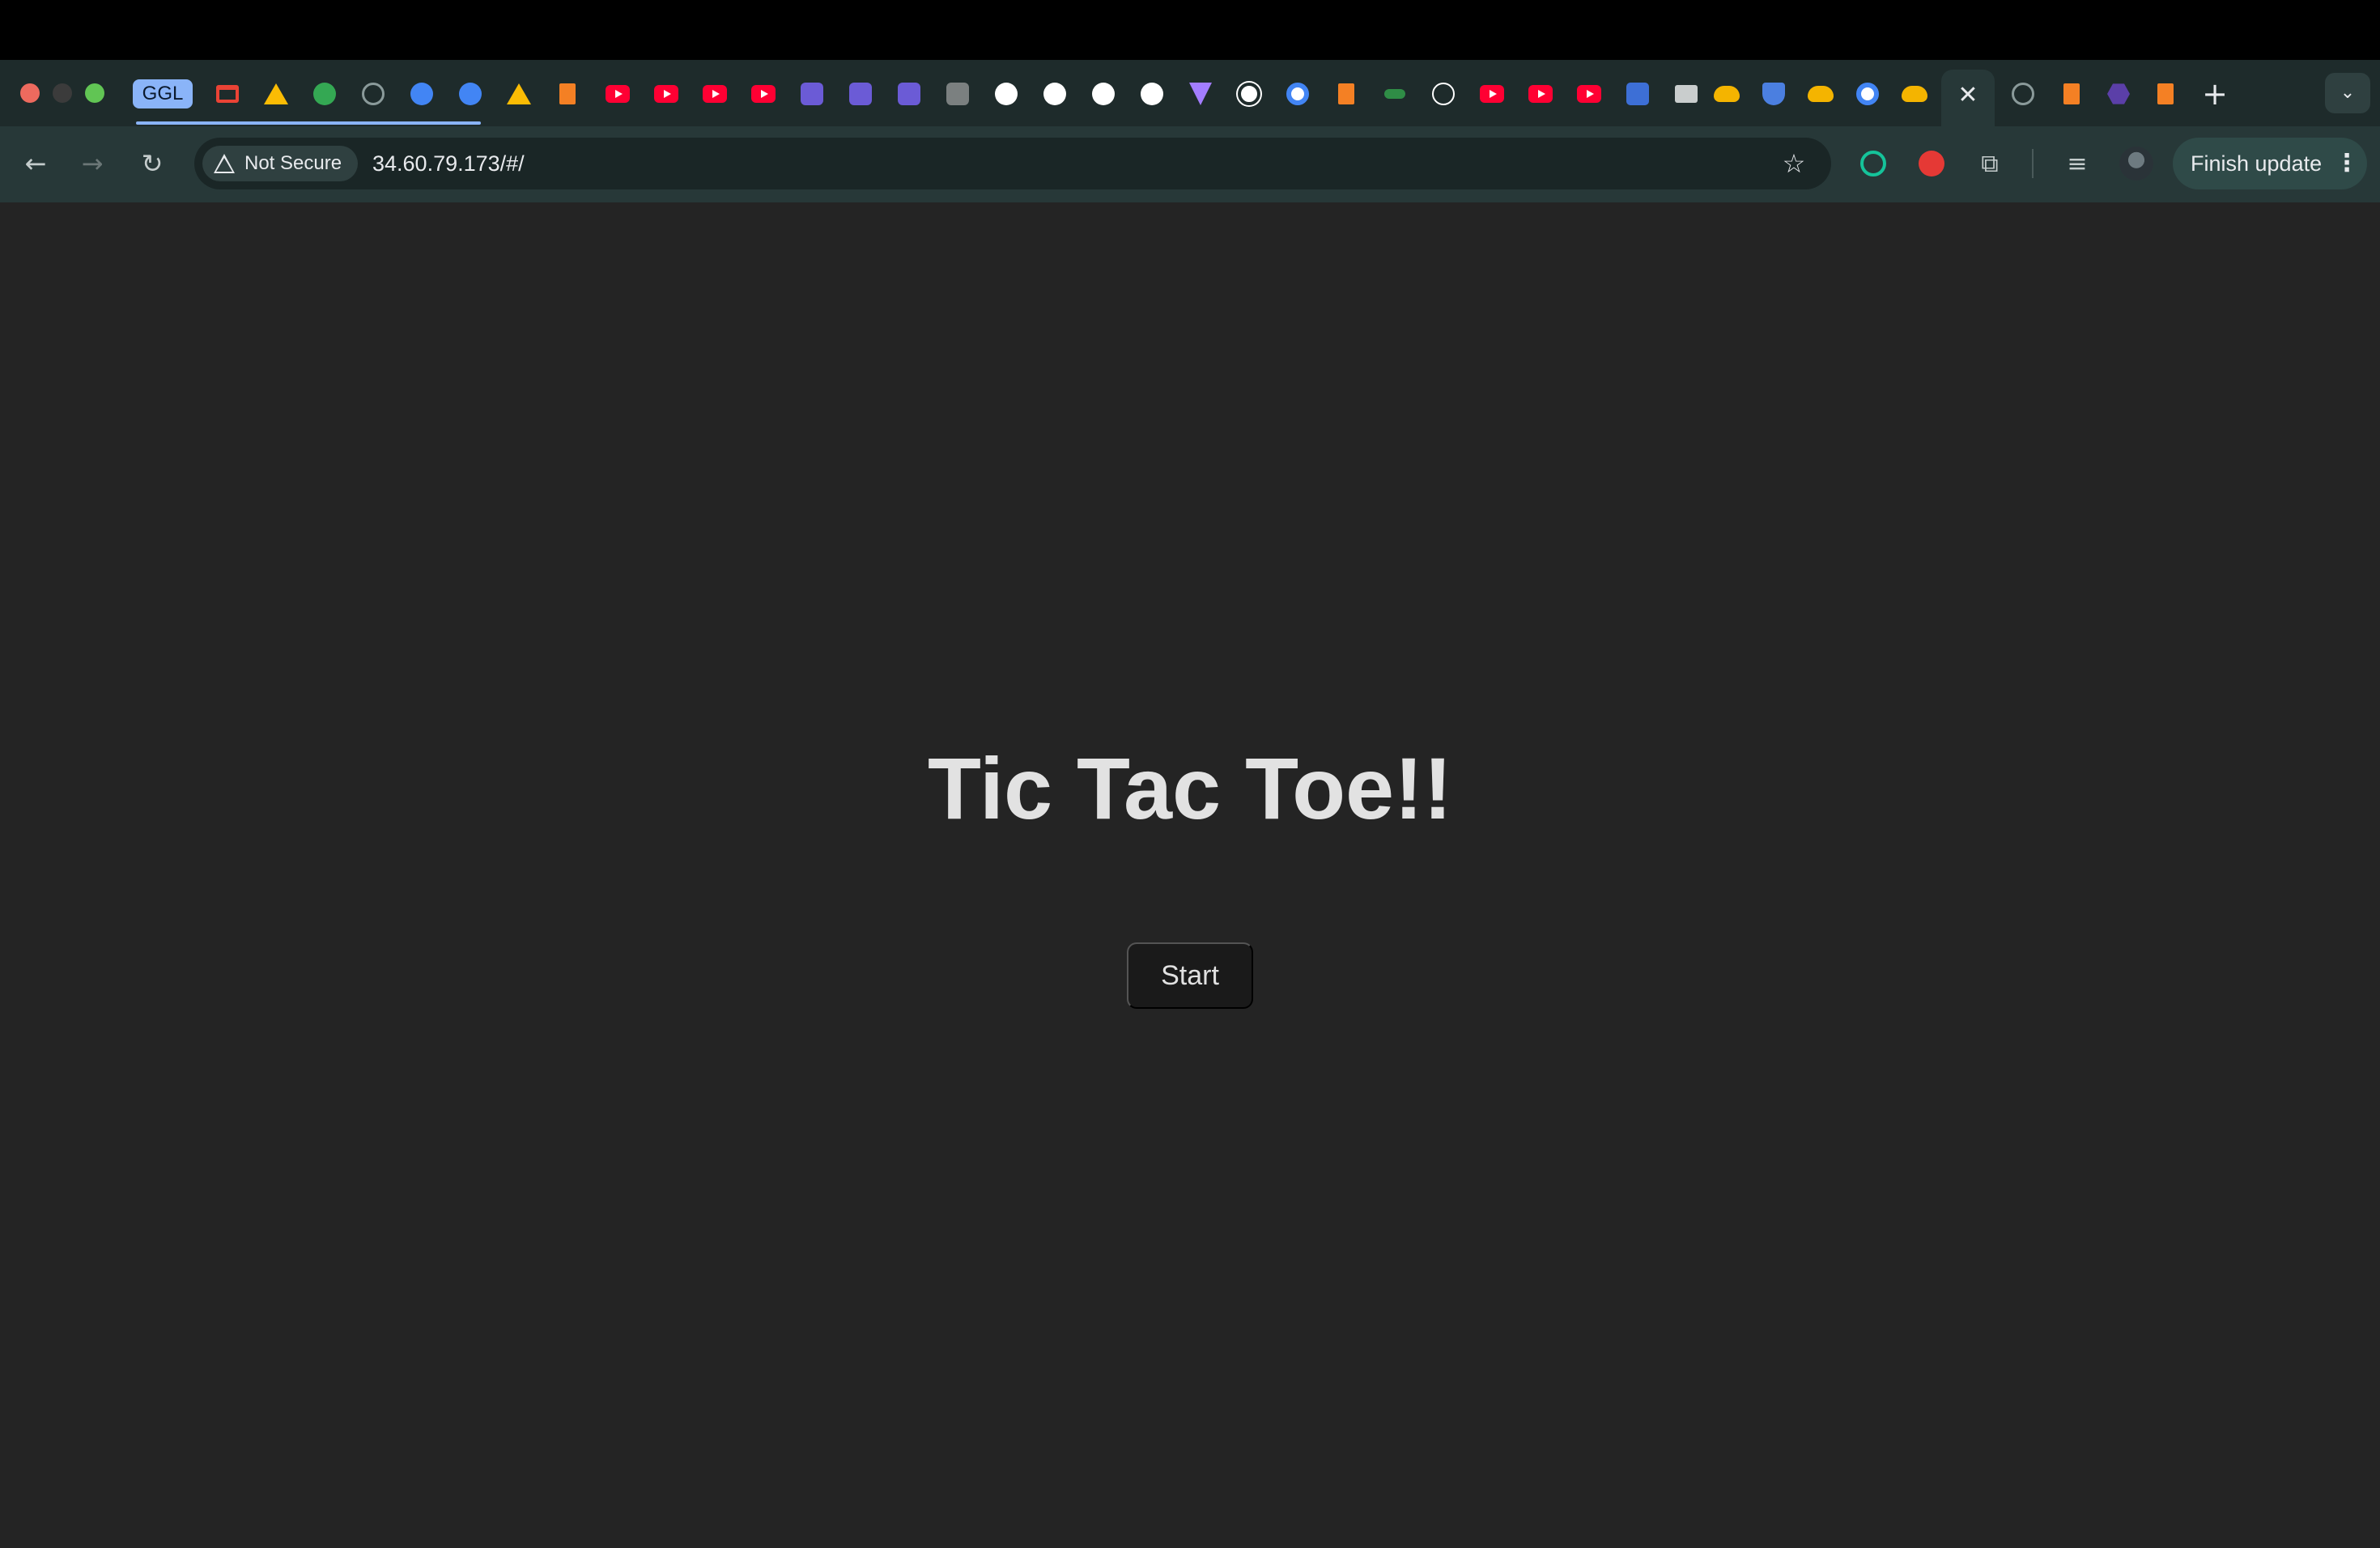  I want to click on tab-colab-icon, so click(567, 94).